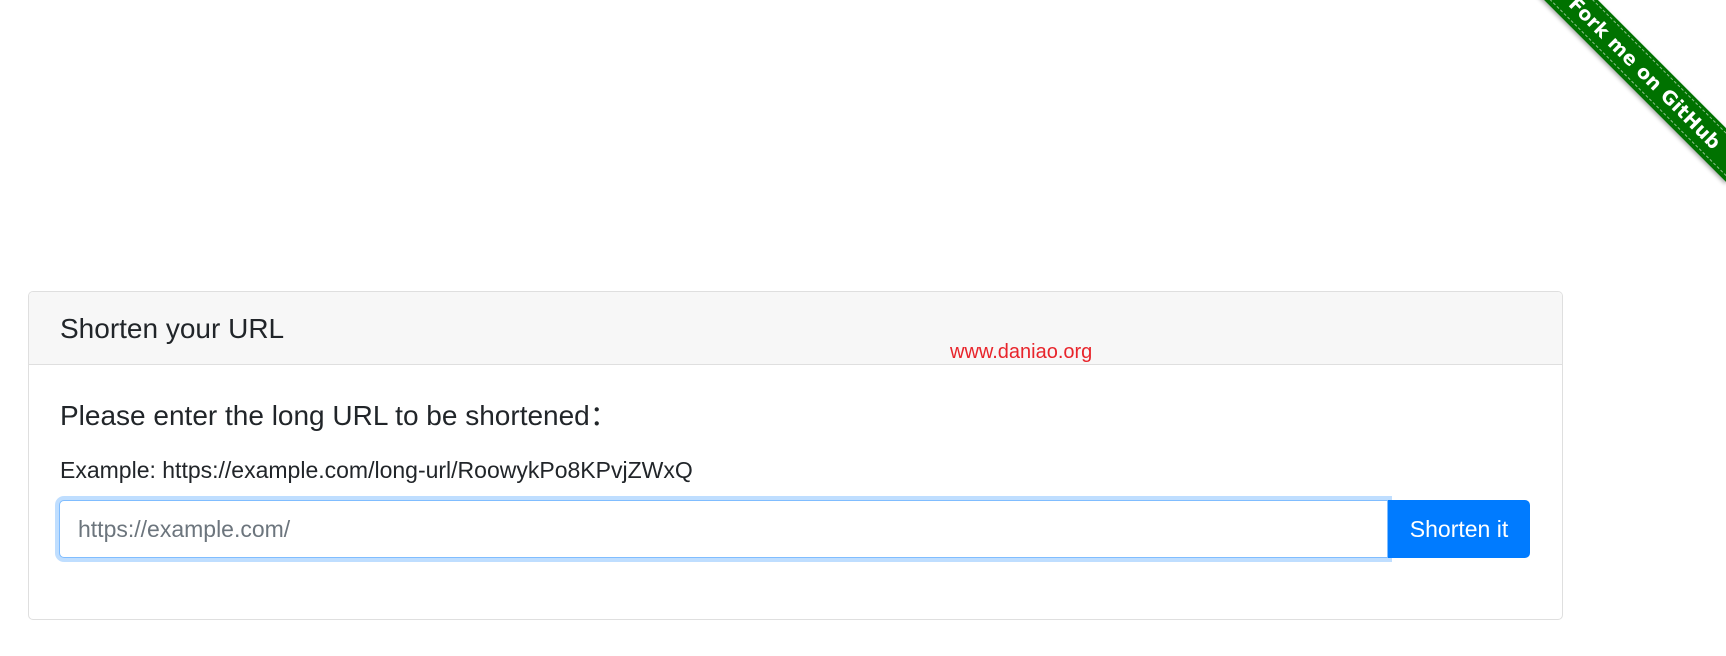 The image size is (1726, 656). What do you see at coordinates (1645, 77) in the screenshot?
I see `ribbon-label: Fork me on GitHub` at bounding box center [1645, 77].